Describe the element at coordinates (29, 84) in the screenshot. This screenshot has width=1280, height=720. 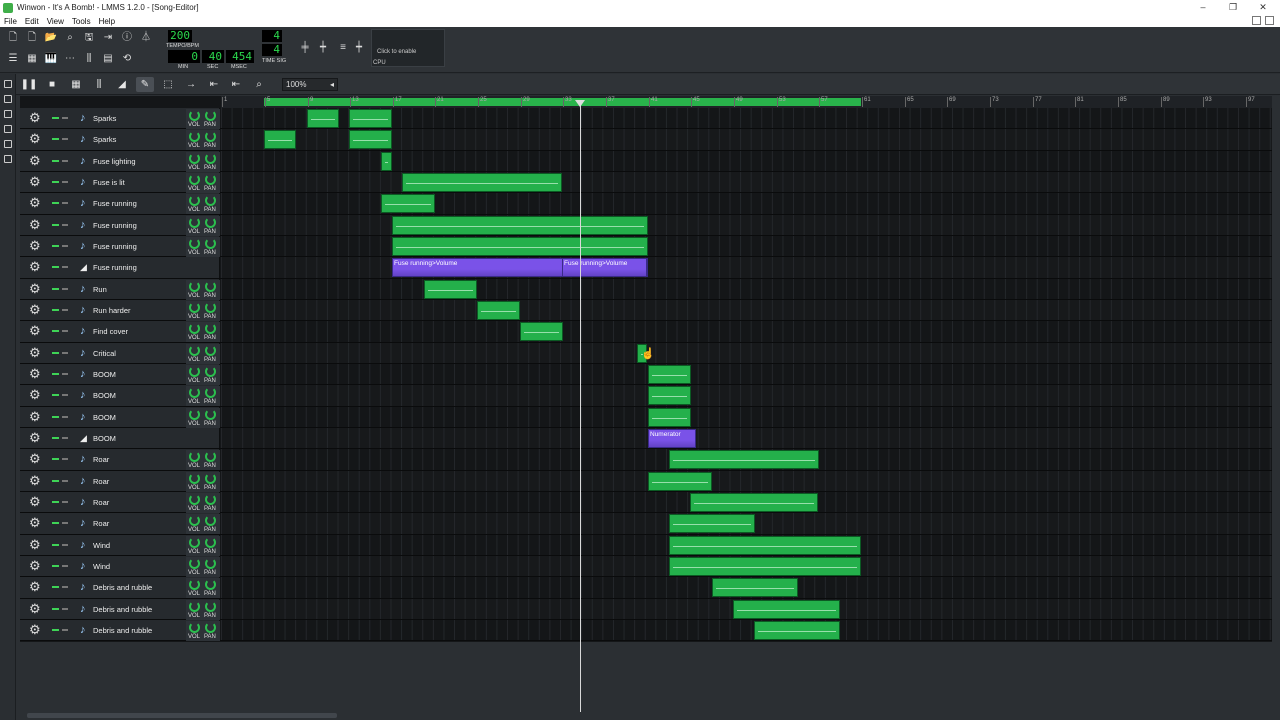
I see `play-pause-icon: ❚❚` at that location.